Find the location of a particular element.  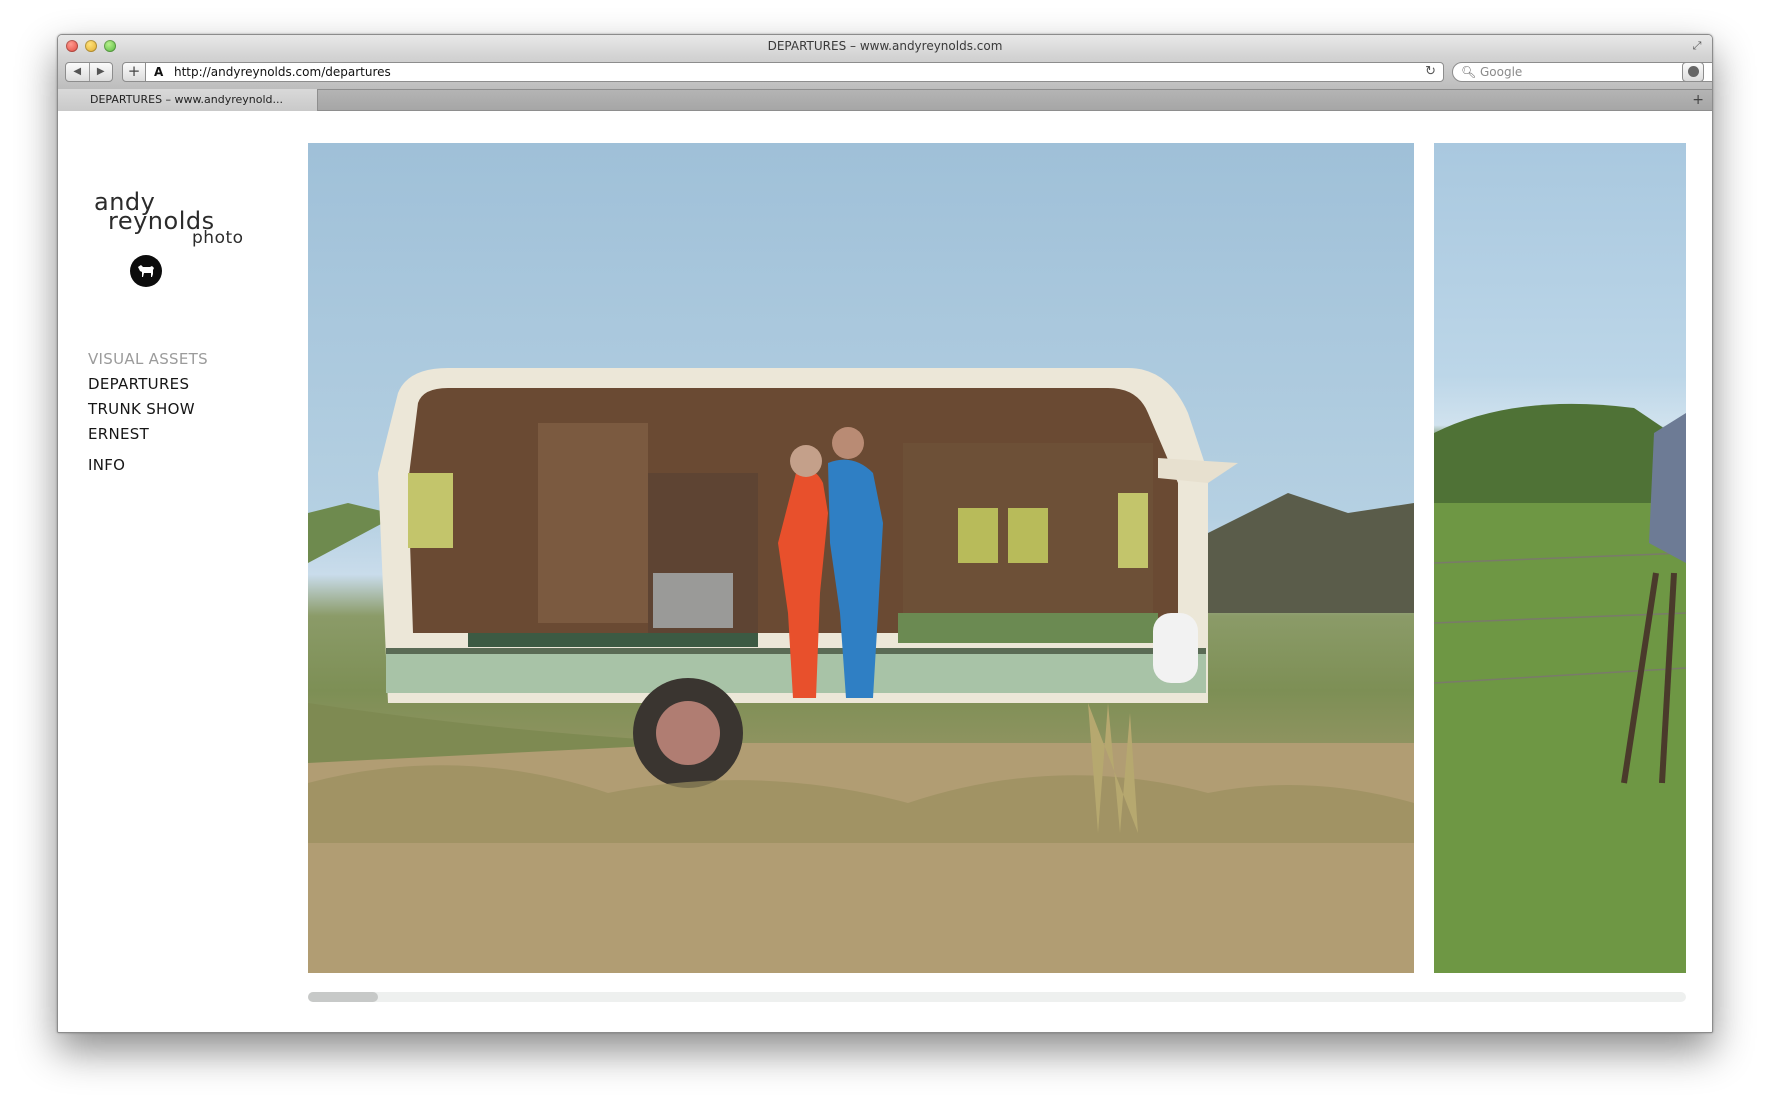

search-placeholder: Google is located at coordinates (1501, 72).